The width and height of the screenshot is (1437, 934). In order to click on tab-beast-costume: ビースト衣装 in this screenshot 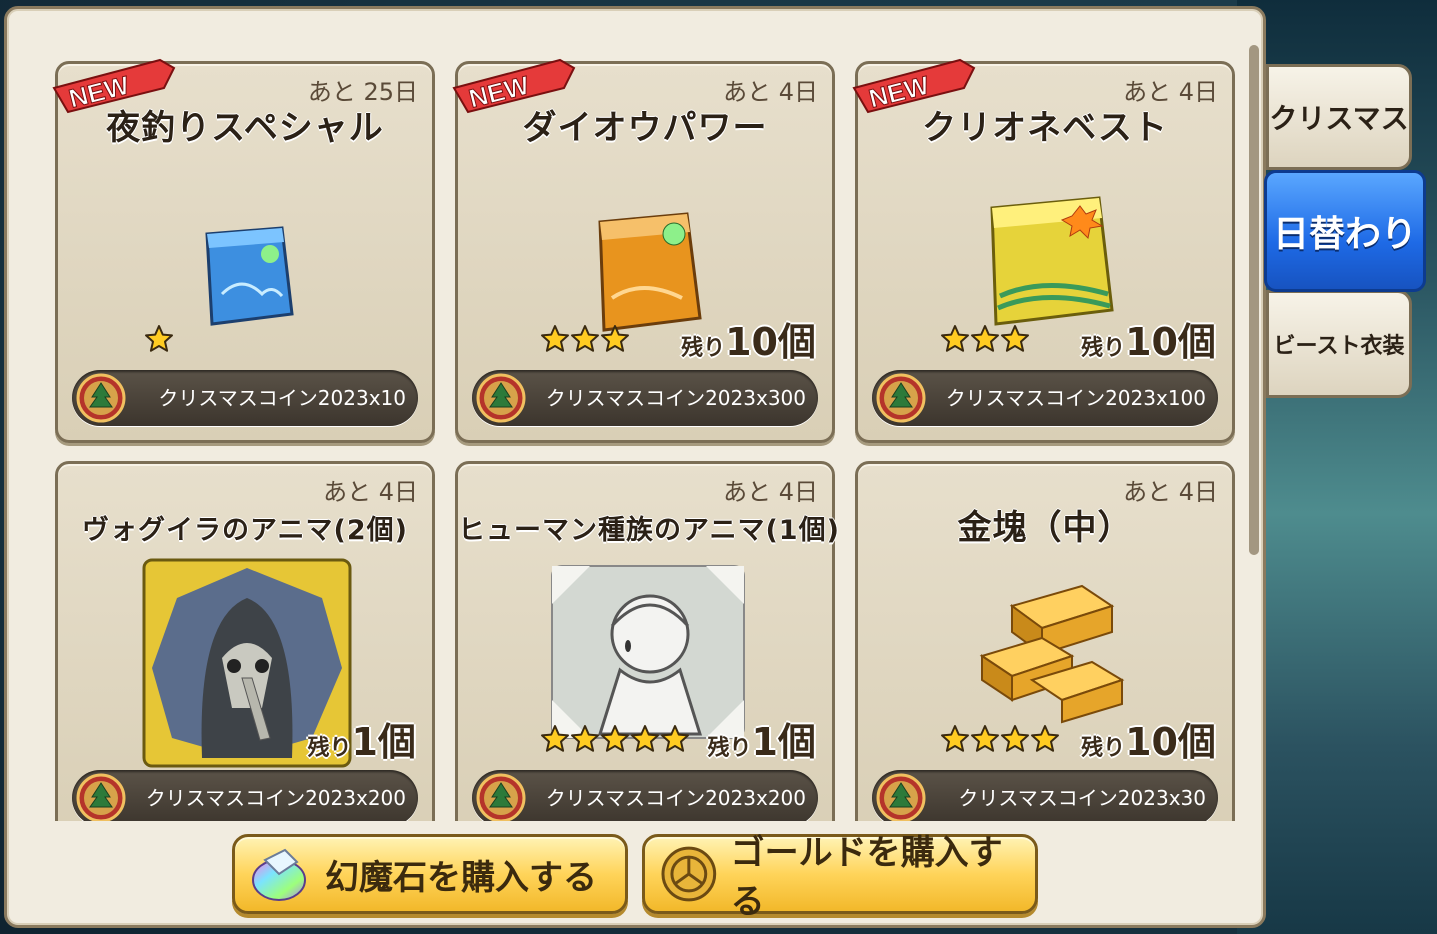, I will do `click(1339, 344)`.